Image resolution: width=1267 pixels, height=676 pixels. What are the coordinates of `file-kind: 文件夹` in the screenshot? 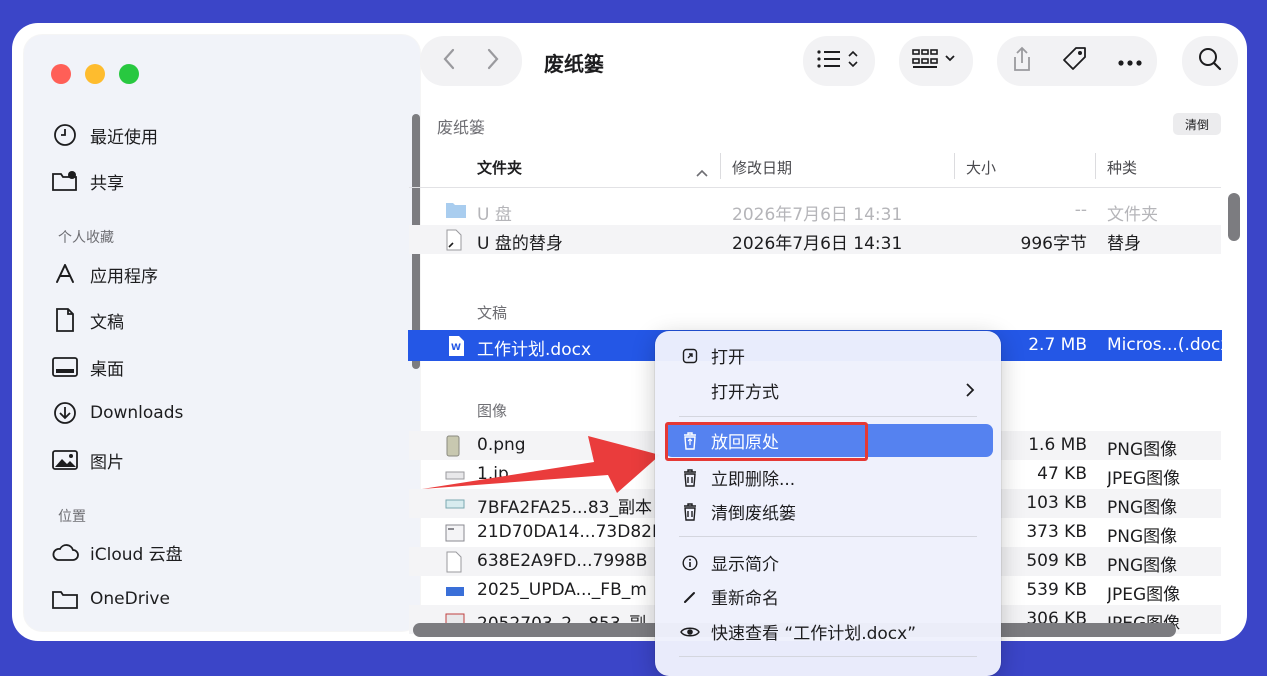 It's located at (1132, 215).